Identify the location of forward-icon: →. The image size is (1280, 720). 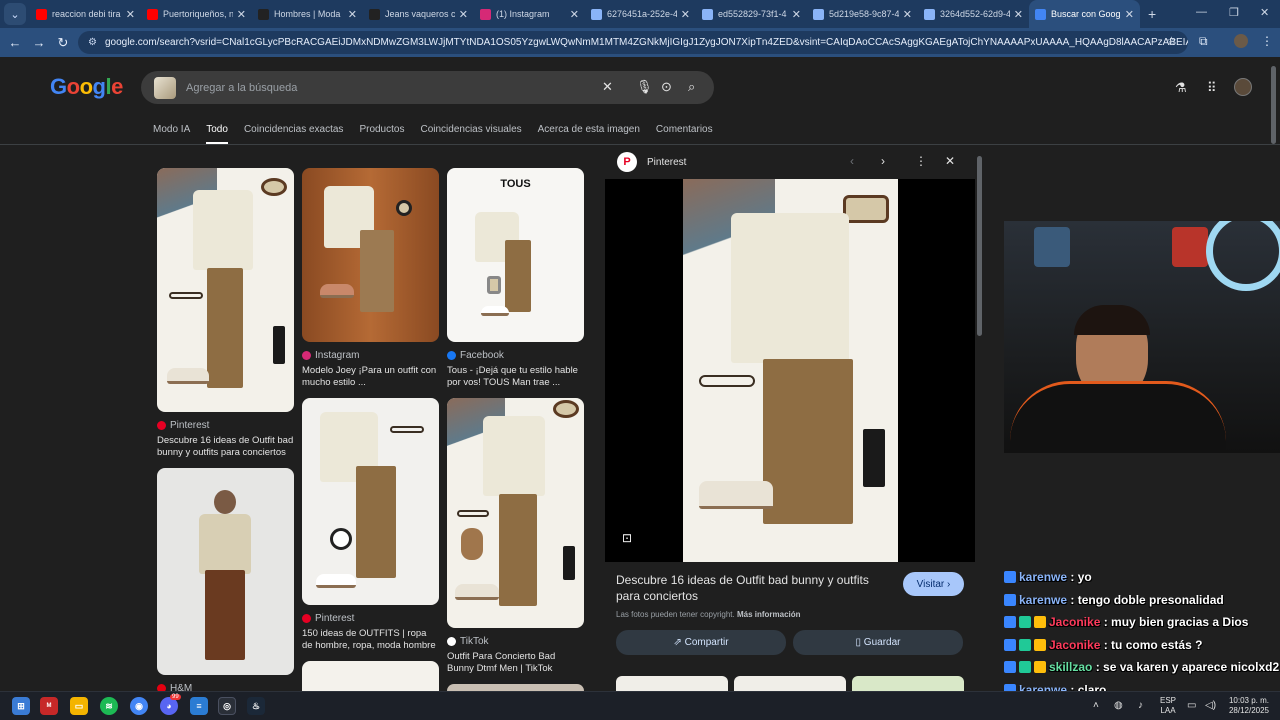
(39, 42).